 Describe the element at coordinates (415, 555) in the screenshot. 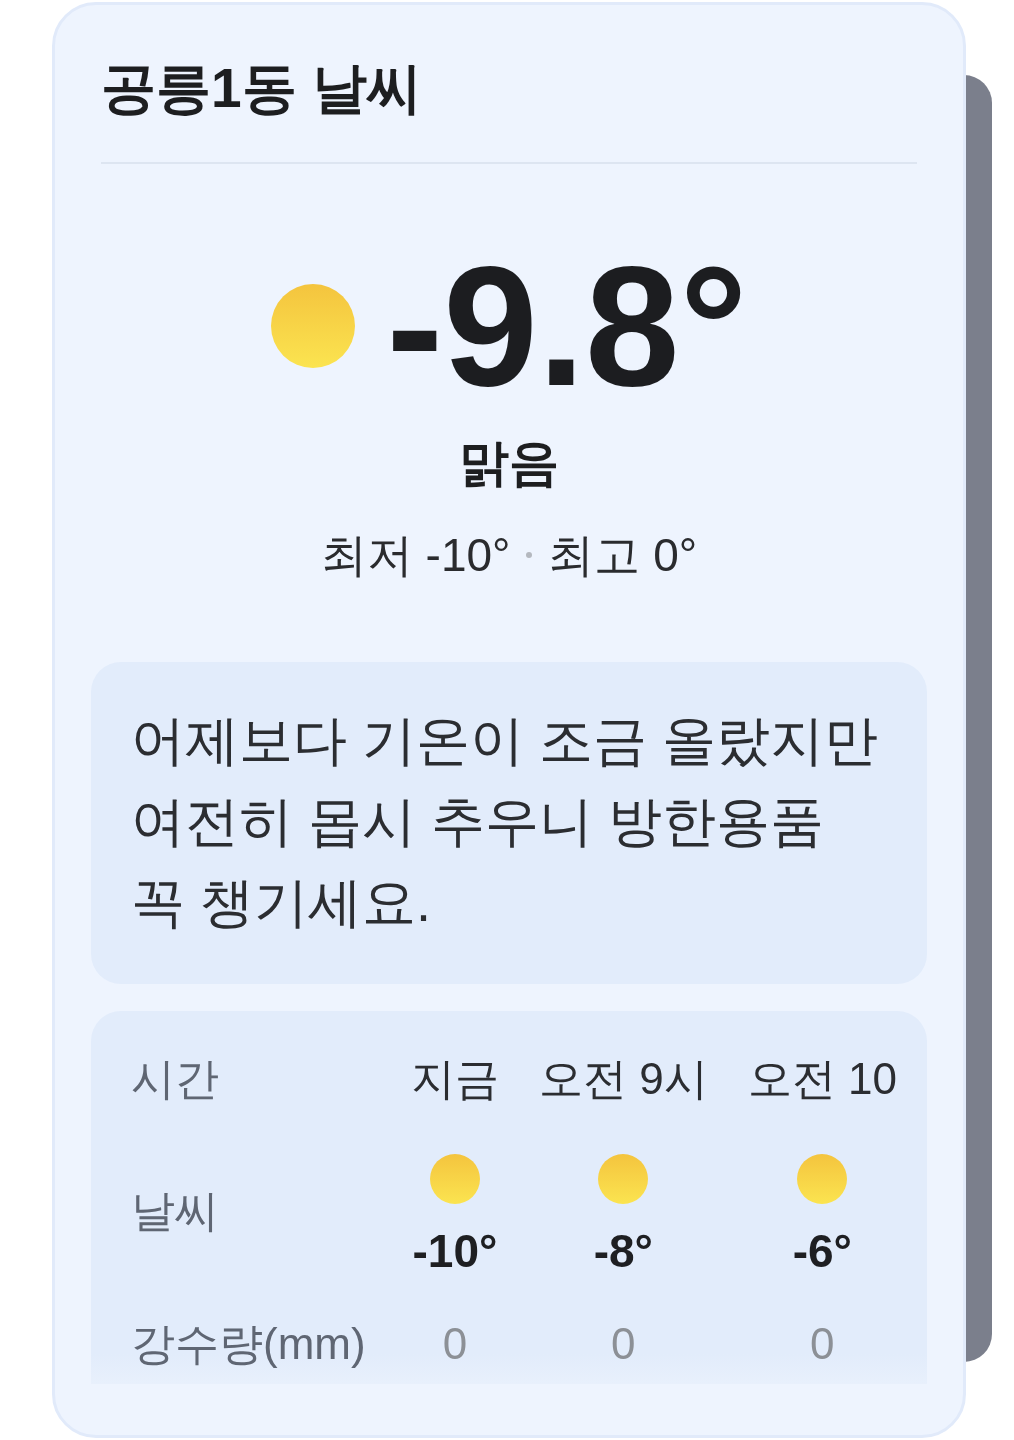

I see `low-temperature: 최저 -10°` at that location.